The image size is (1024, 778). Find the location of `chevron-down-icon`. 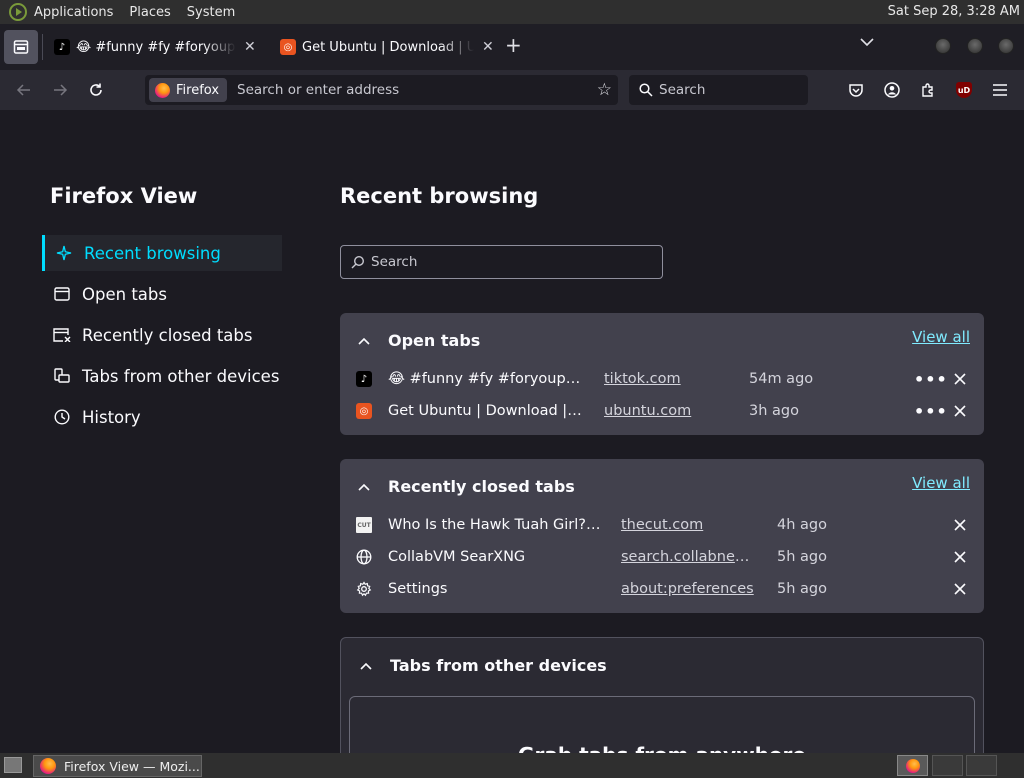

chevron-down-icon is located at coordinates (867, 42).